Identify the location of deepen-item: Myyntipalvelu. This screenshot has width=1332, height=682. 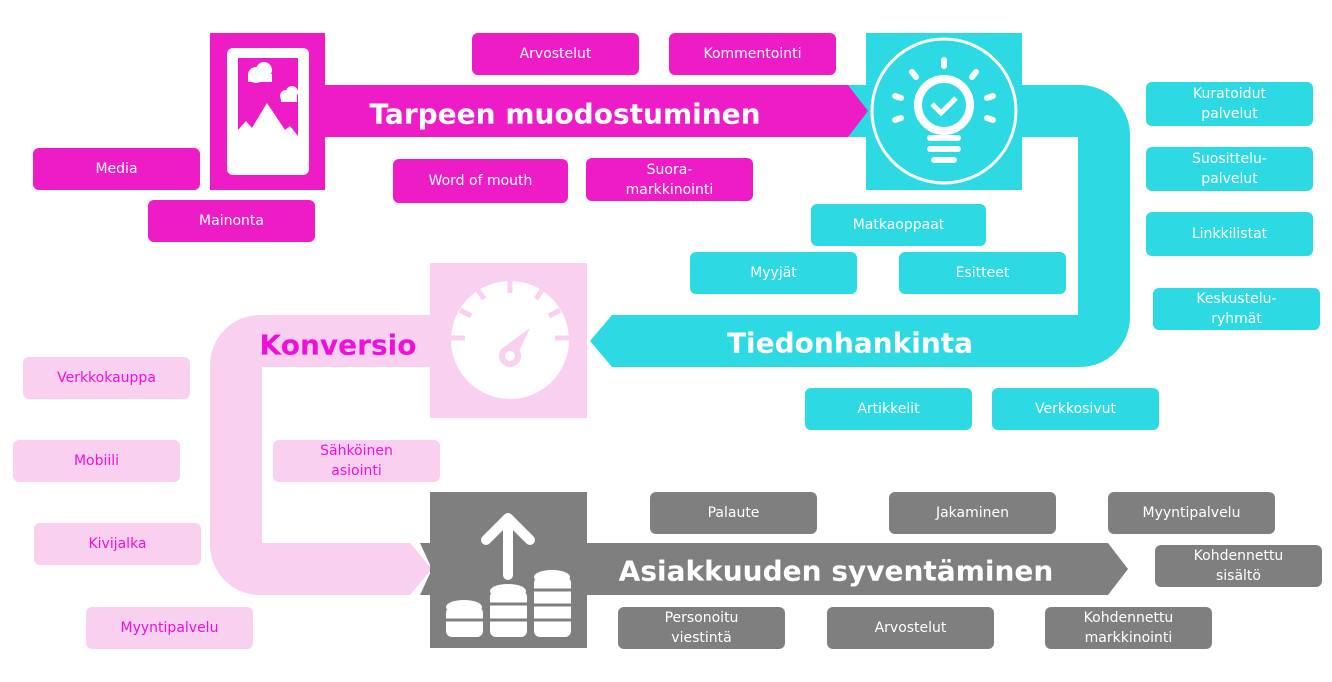
(1191, 513).